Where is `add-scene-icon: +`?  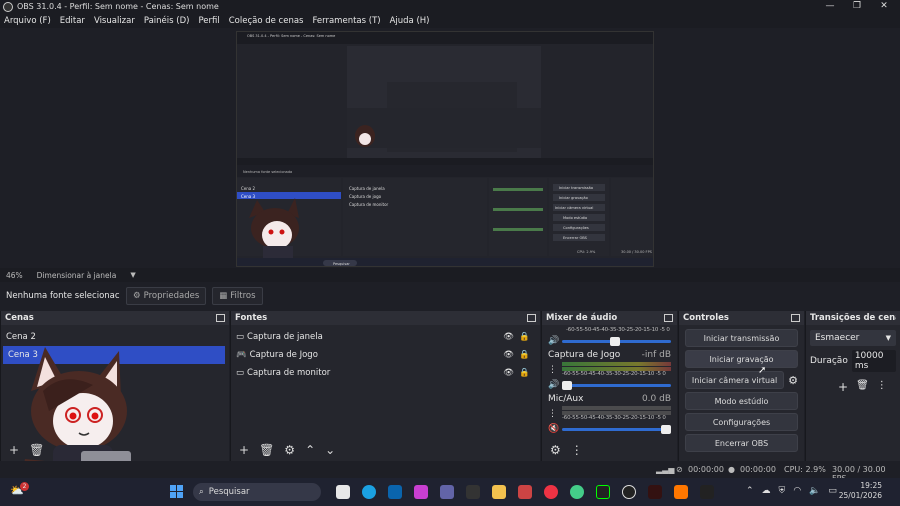 add-scene-icon: + is located at coordinates (14, 450).